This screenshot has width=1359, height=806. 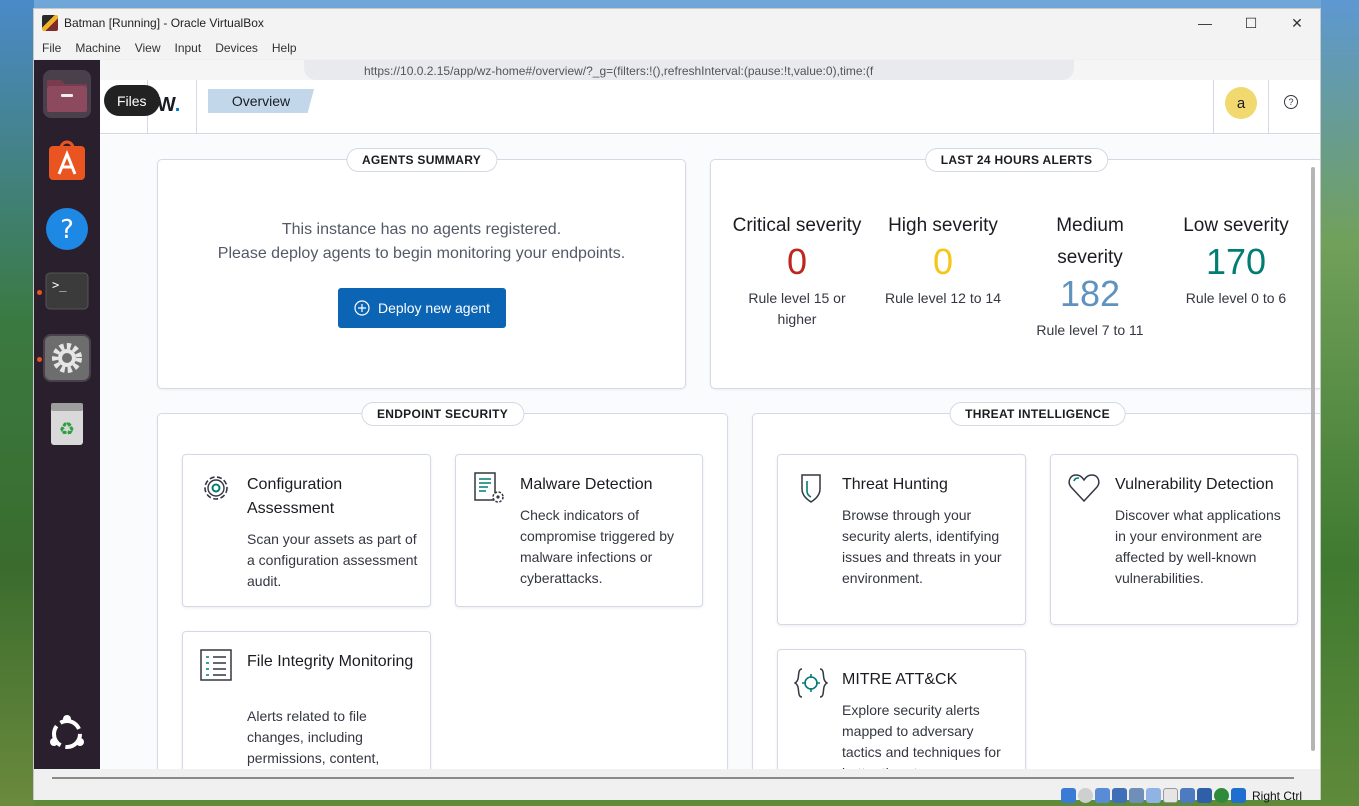 What do you see at coordinates (1119, 795) in the screenshot?
I see `network-icon` at bounding box center [1119, 795].